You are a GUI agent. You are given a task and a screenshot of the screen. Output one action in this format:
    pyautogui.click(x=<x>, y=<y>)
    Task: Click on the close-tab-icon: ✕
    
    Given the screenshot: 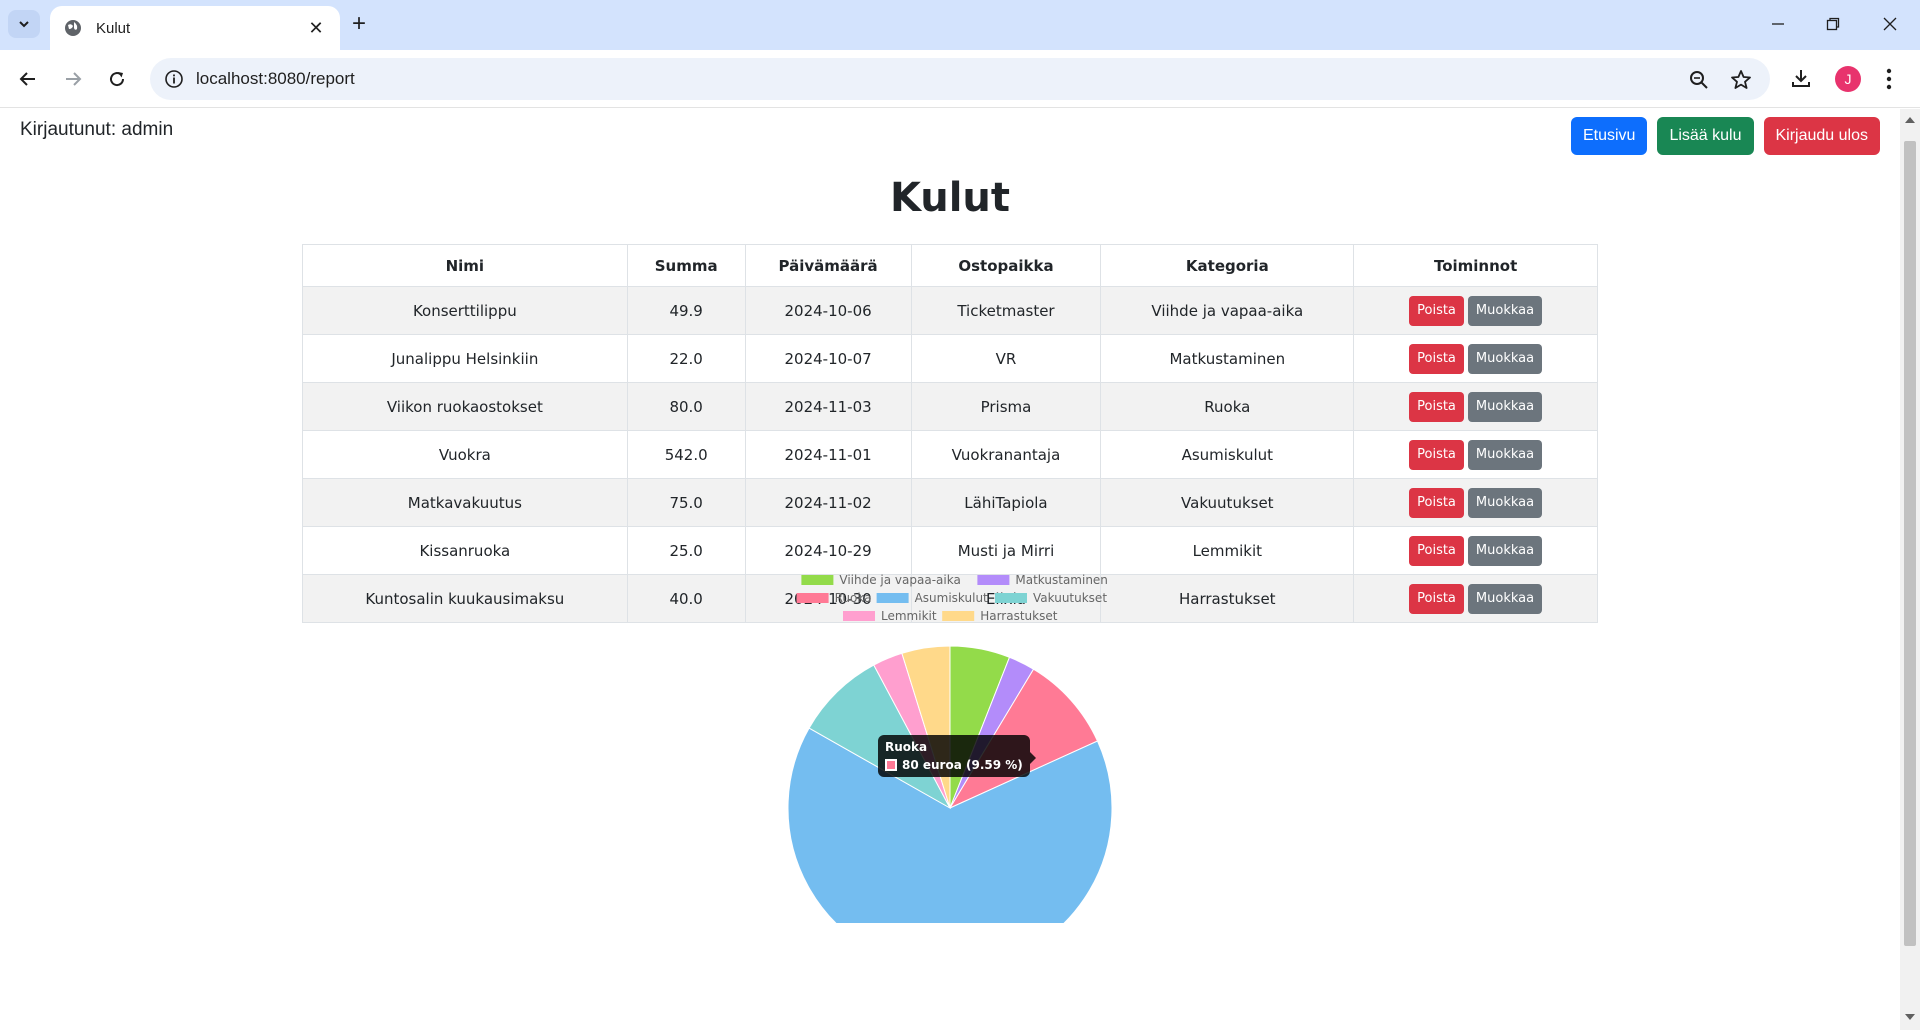 What is the action you would take?
    pyautogui.click(x=316, y=28)
    